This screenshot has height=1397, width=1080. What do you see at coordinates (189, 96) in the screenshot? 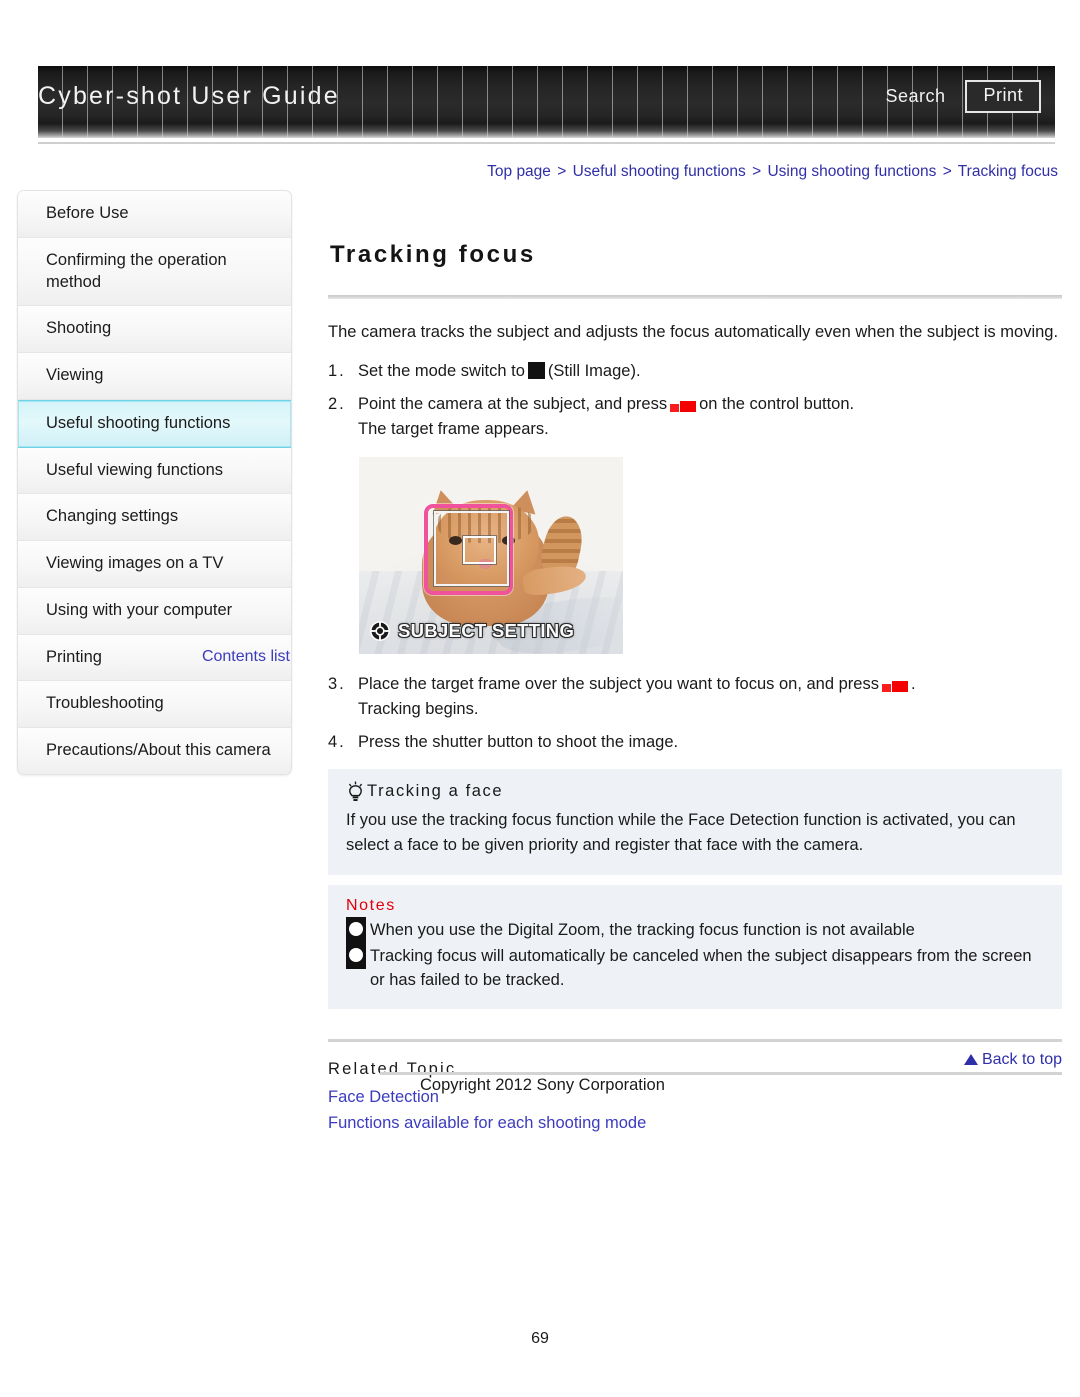
I see `site-title: Cyber-shot User Guide` at bounding box center [189, 96].